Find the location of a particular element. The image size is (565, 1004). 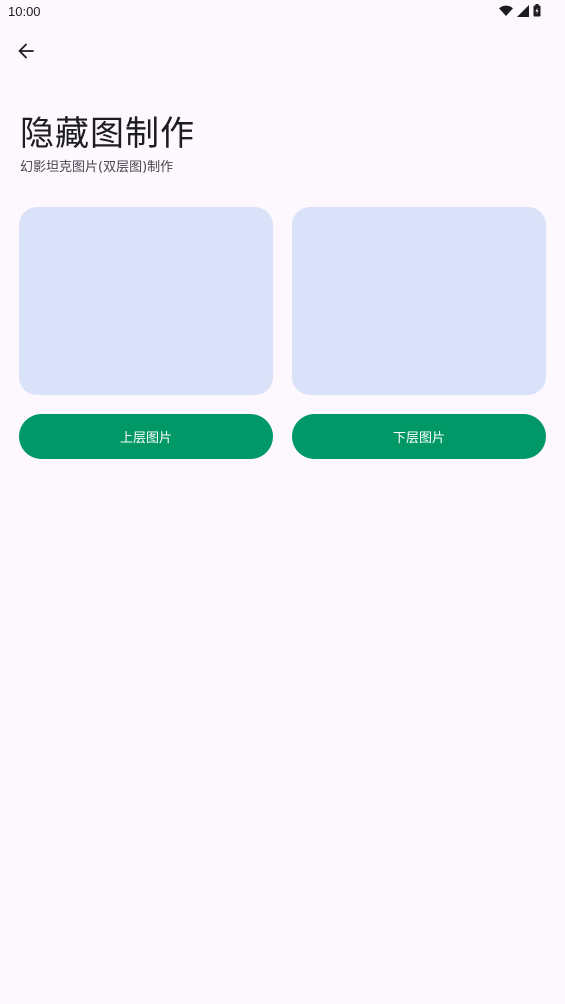

arrow-left-icon is located at coordinates (26, 53).